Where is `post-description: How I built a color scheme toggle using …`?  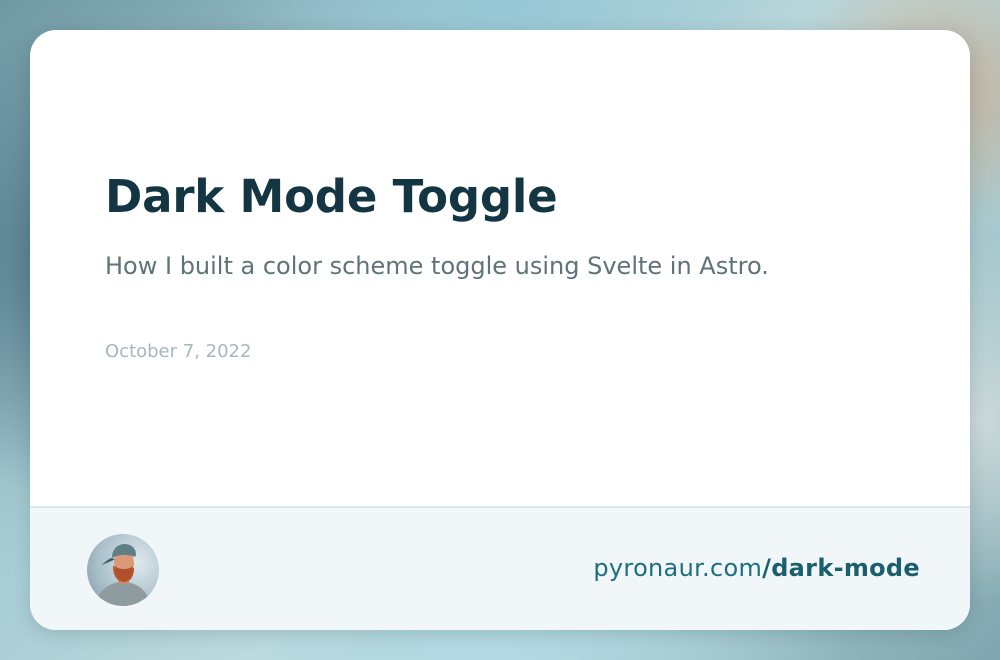
post-description: How I built a color scheme toggle using … is located at coordinates (437, 266).